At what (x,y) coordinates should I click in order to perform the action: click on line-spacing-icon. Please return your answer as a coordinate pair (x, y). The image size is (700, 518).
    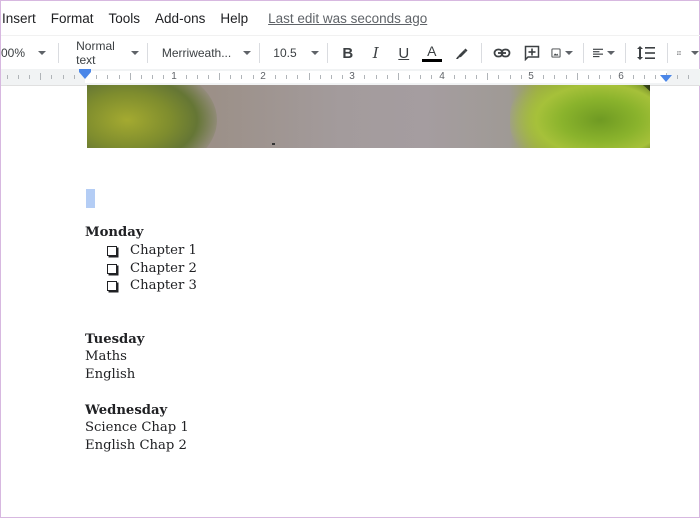
    Looking at the image, I should click on (645, 53).